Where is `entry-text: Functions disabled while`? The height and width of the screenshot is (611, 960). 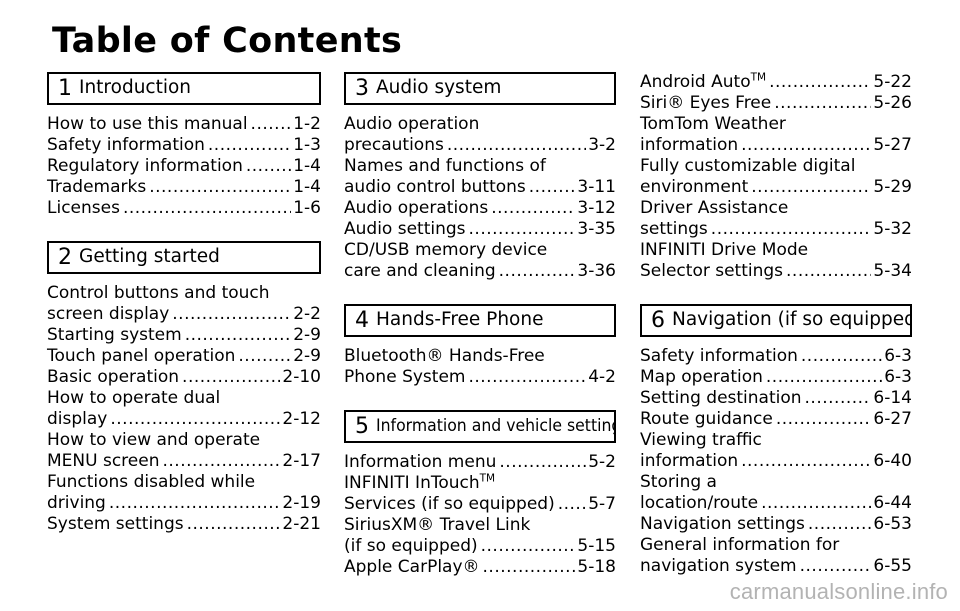 entry-text: Functions disabled while is located at coordinates (151, 482).